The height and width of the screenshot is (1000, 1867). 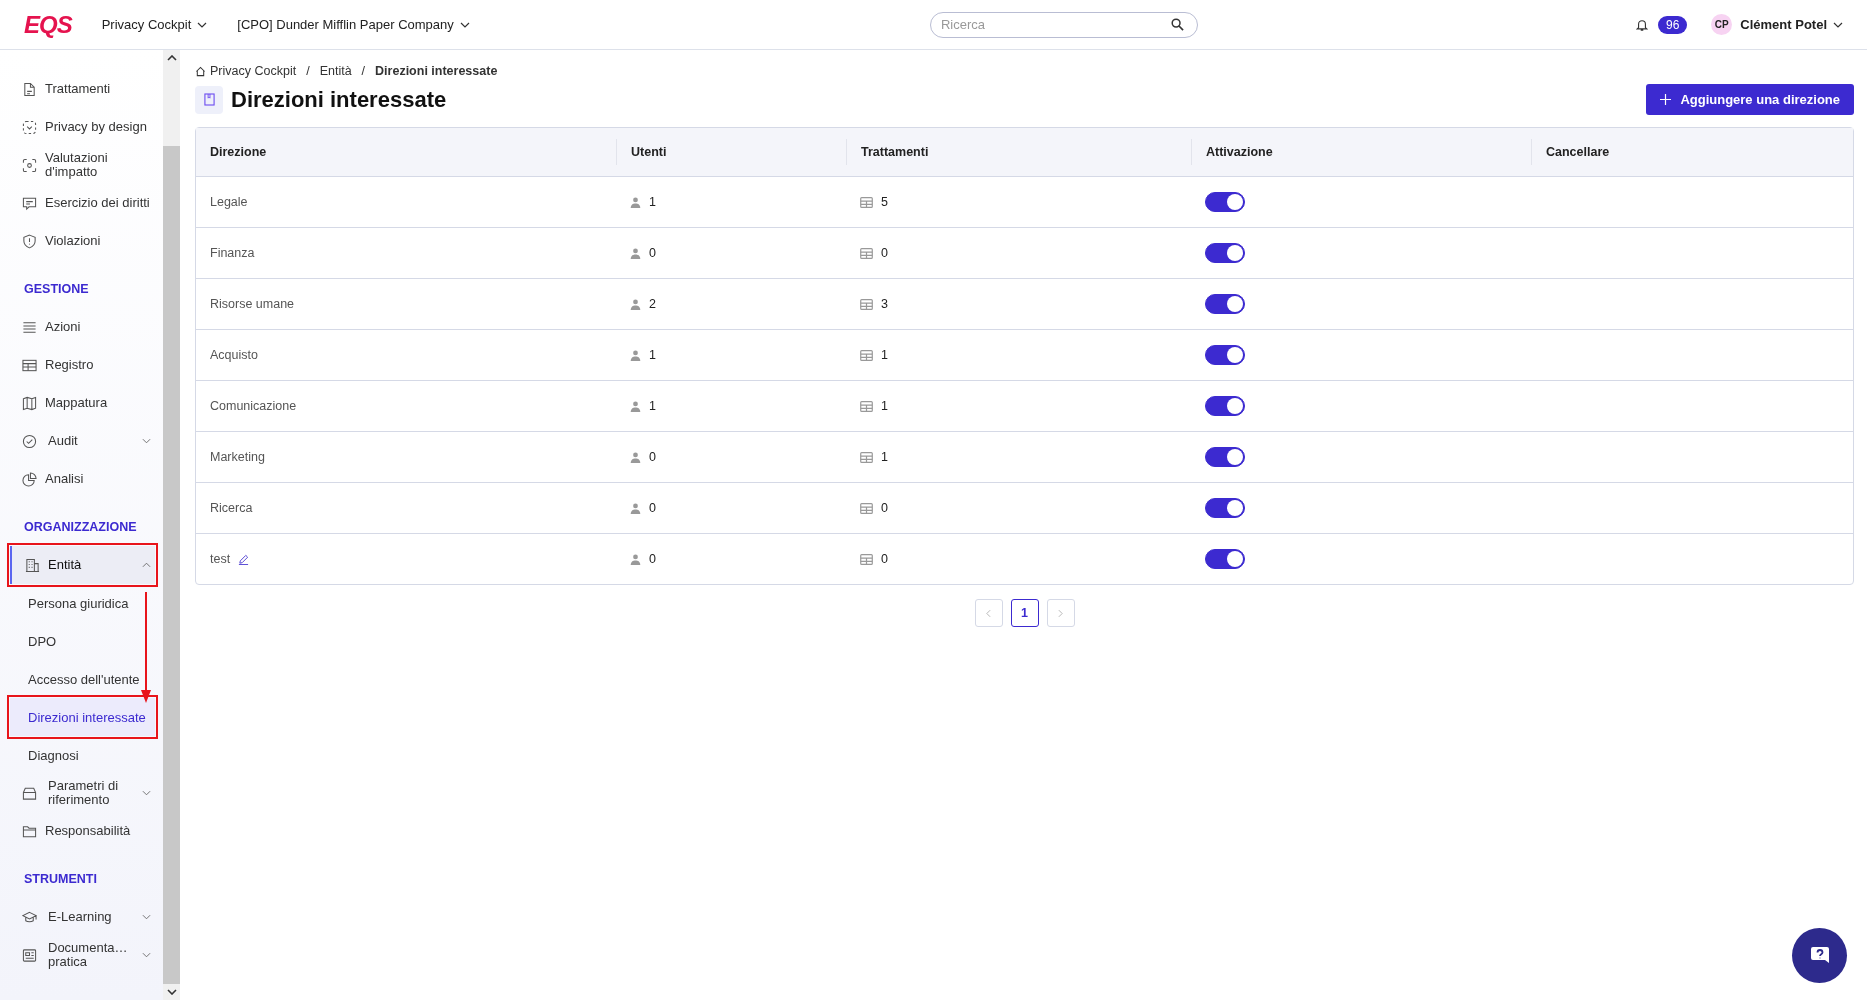 I want to click on map-icon, so click(x=29, y=403).